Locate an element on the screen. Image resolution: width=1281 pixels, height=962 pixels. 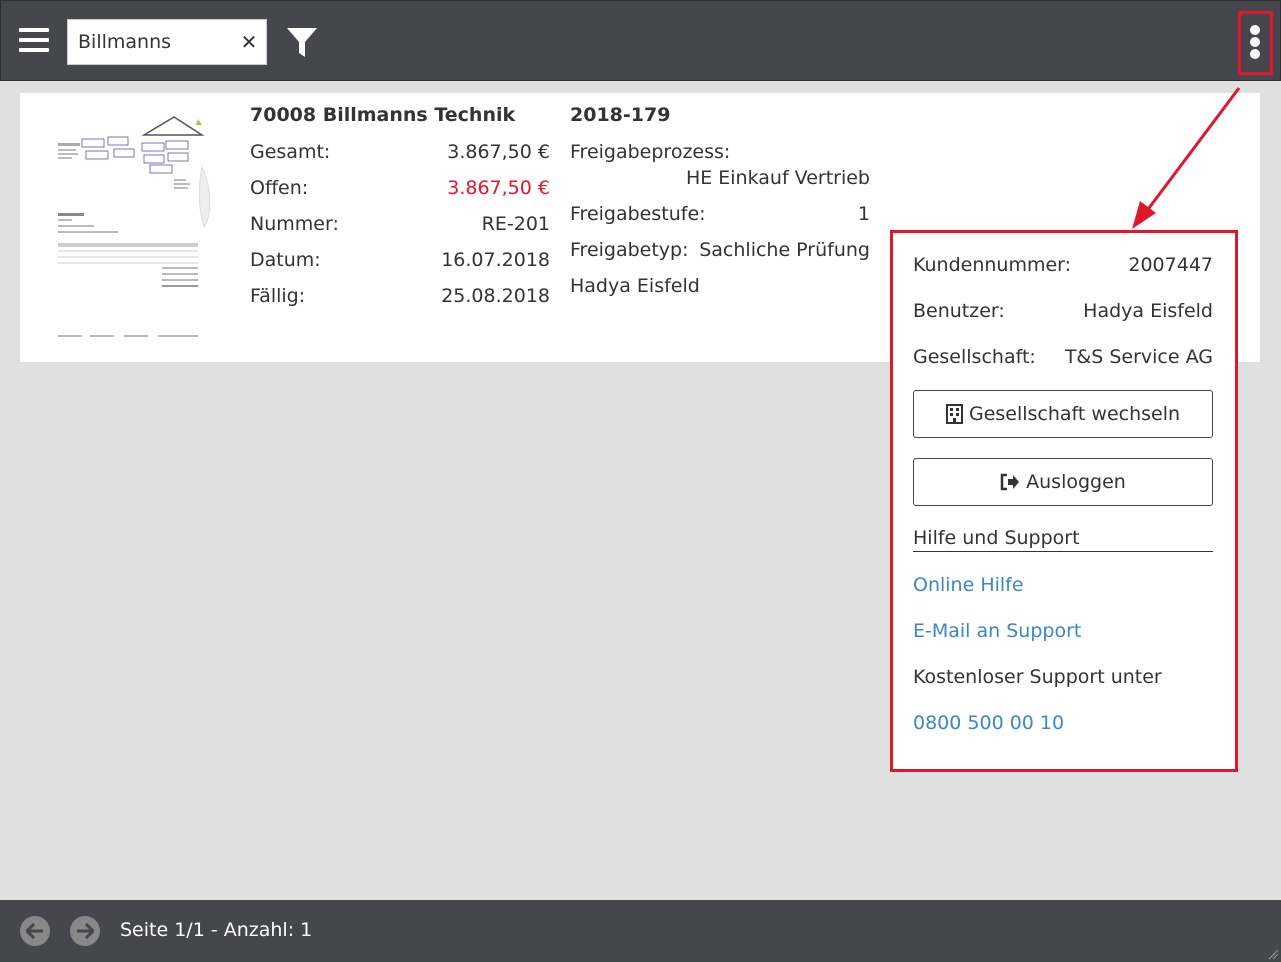
user-value: Hadya Eisfeld is located at coordinates (1148, 311).